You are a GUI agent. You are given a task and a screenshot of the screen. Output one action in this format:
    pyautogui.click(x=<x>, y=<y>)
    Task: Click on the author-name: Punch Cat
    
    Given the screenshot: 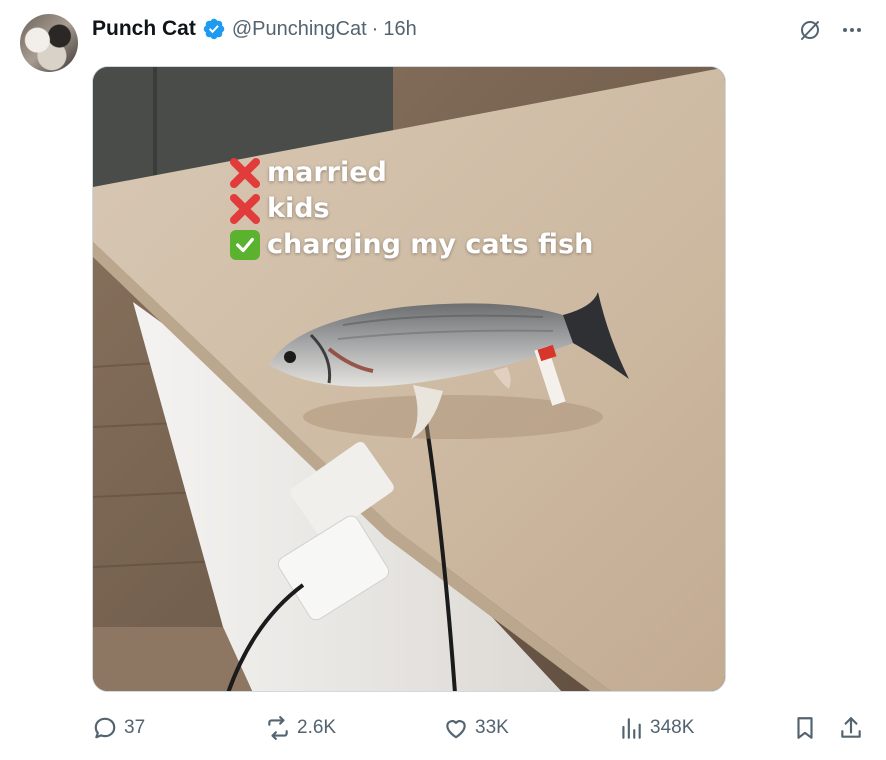 What is the action you would take?
    pyautogui.click(x=144, y=29)
    